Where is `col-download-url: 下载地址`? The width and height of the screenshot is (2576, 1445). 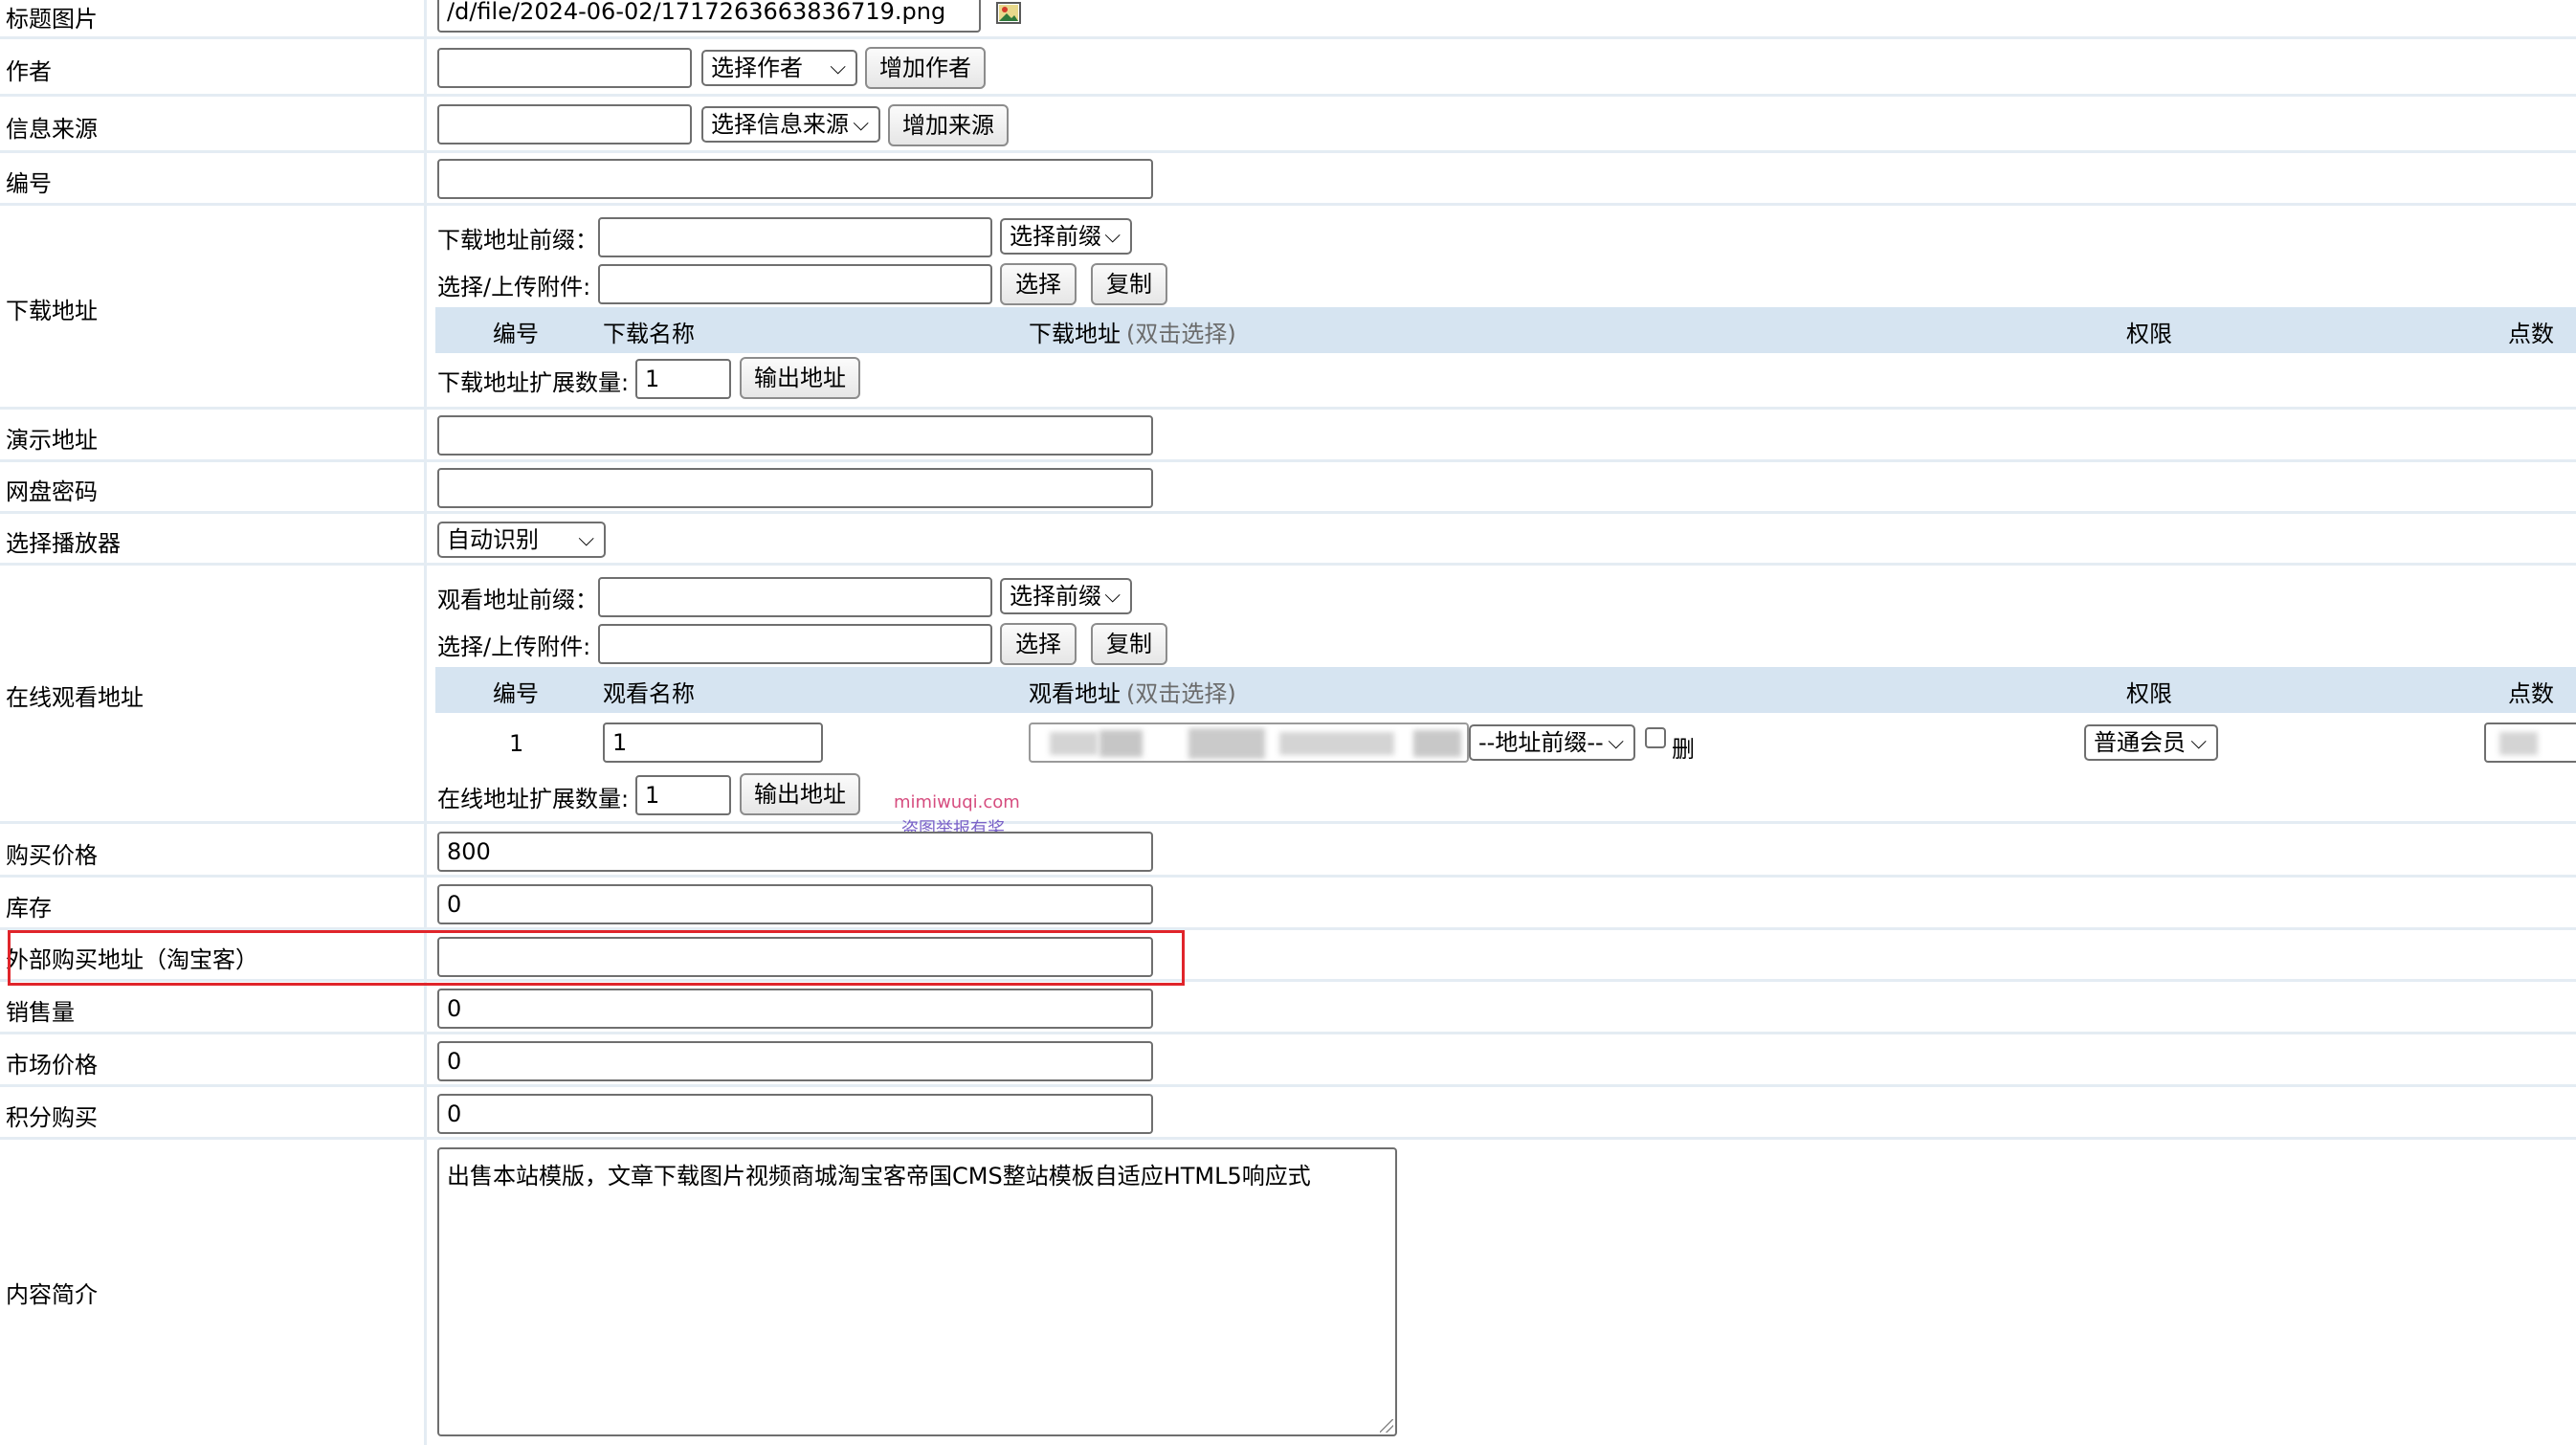
col-download-url: 下载地址 is located at coordinates (1075, 334).